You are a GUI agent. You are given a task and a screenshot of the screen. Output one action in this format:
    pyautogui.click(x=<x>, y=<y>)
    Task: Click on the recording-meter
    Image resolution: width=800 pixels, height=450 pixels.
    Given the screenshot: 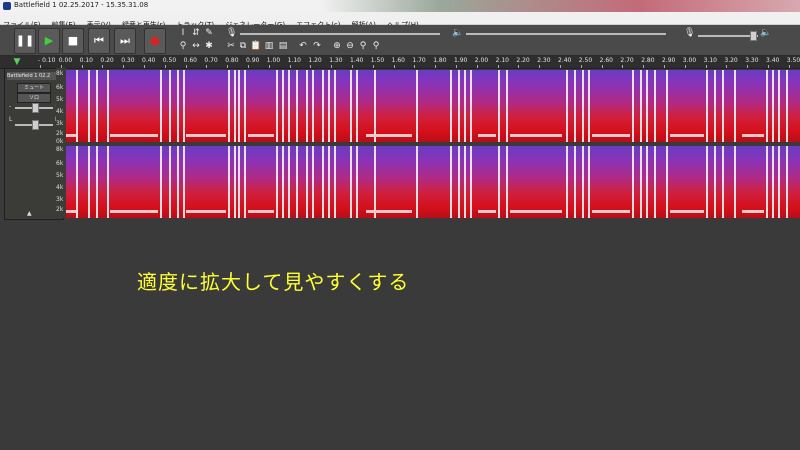 What is the action you would take?
    pyautogui.click(x=340, y=34)
    